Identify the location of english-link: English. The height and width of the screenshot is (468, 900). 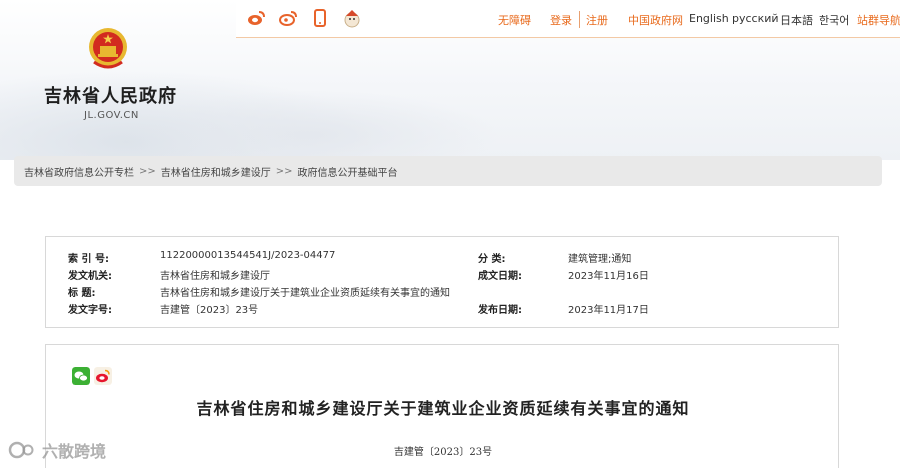
(709, 18).